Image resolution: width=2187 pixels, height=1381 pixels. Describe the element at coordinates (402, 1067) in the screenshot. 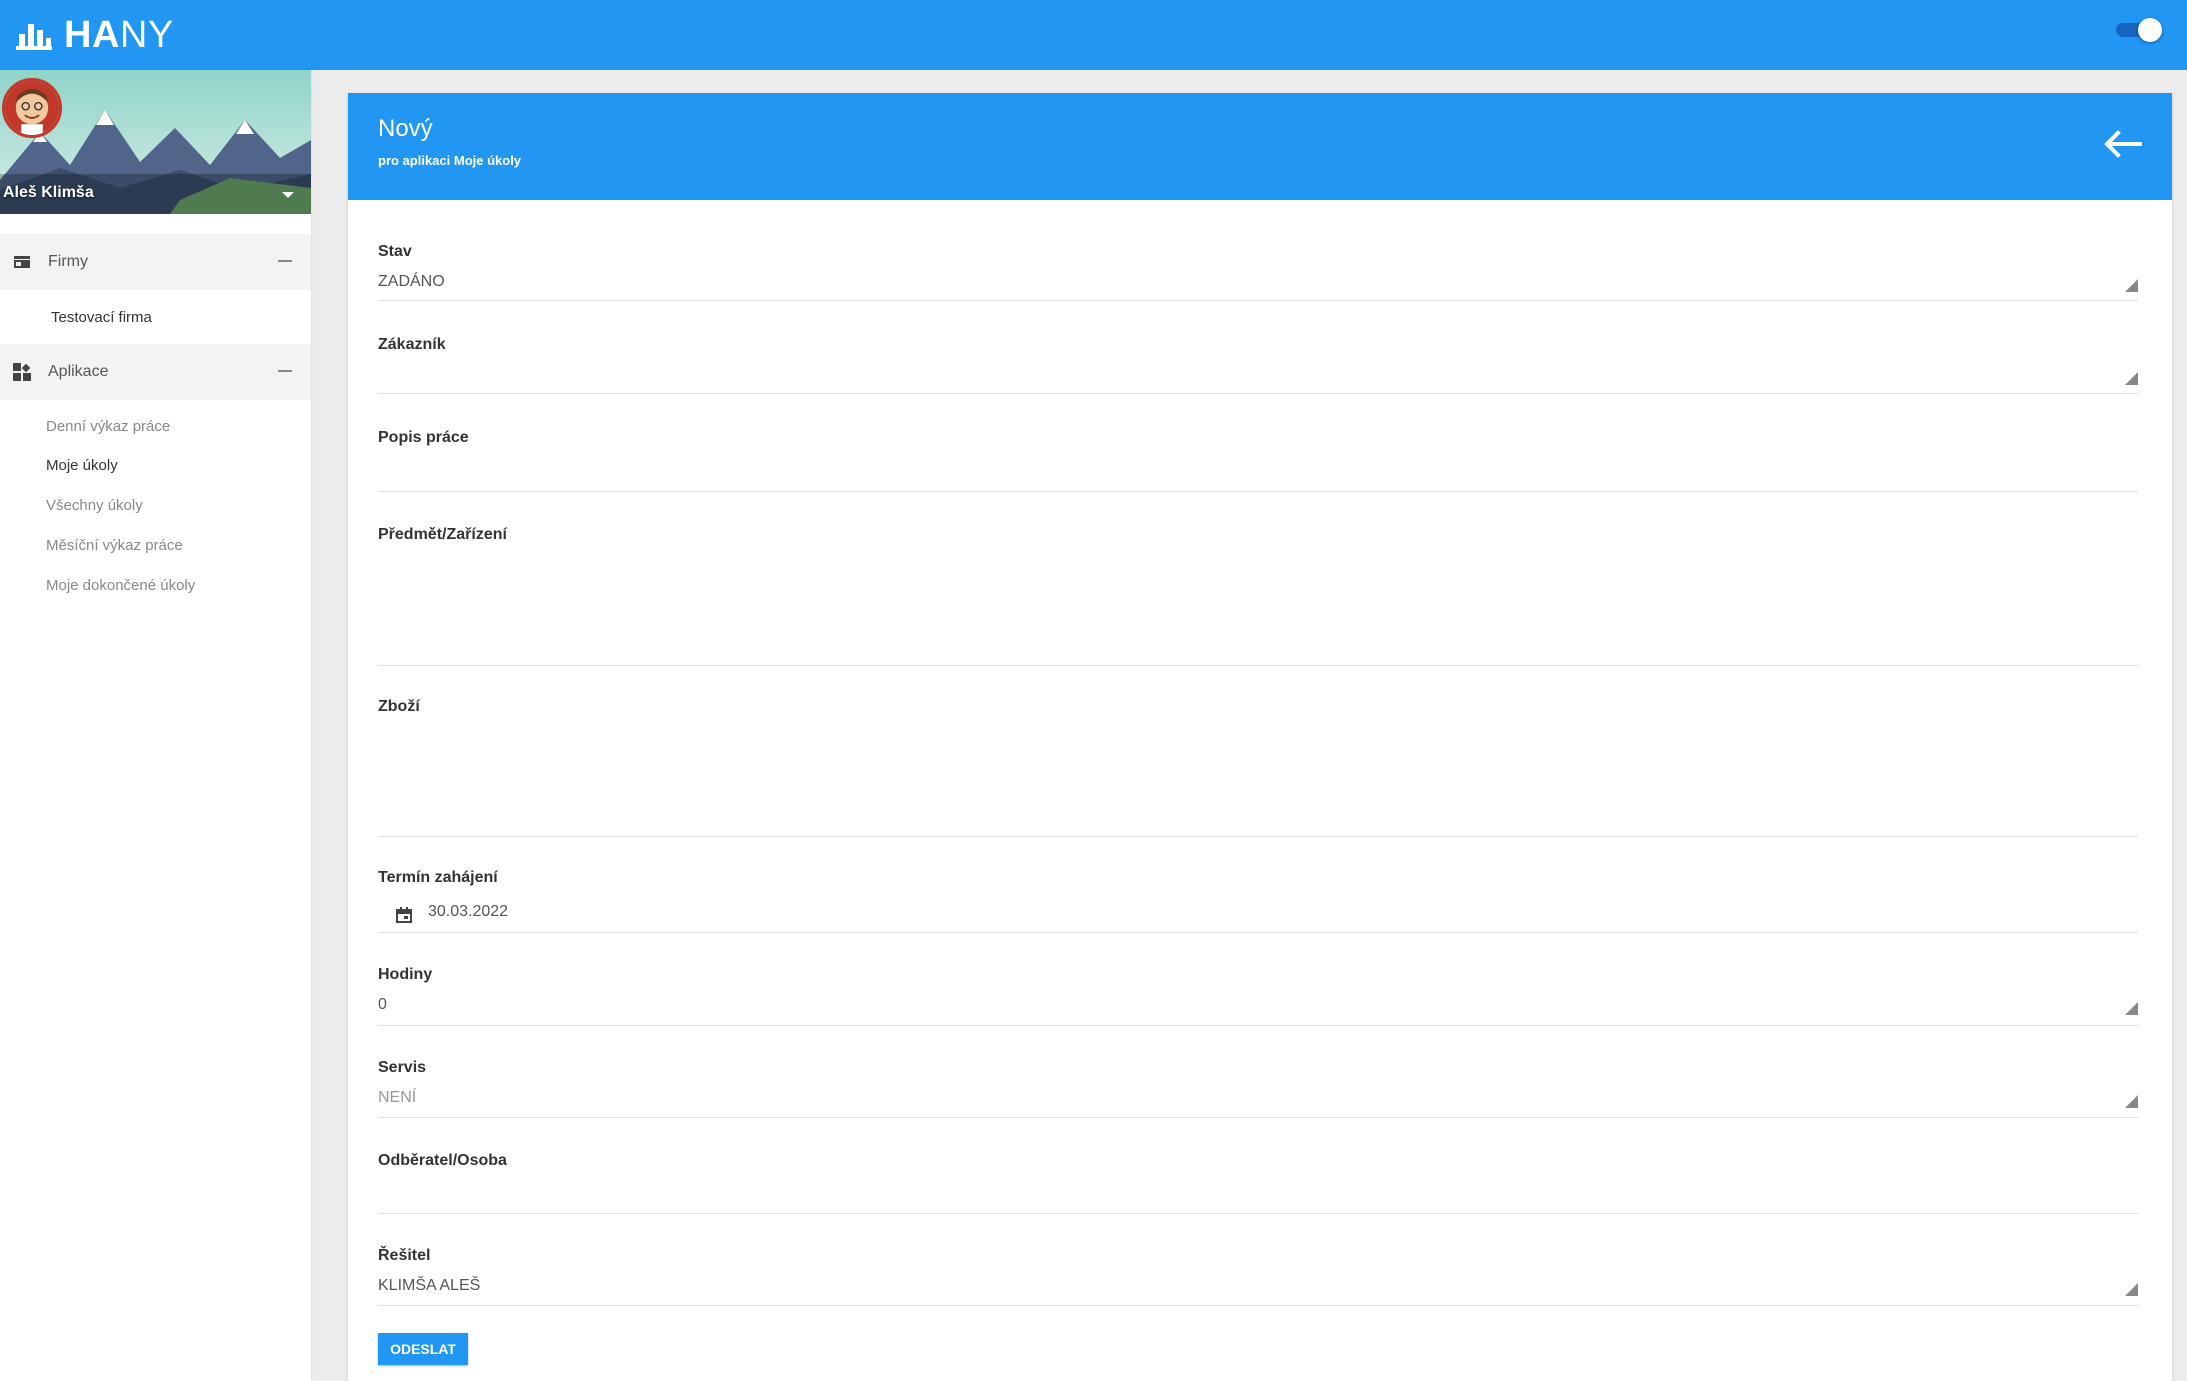

I see `field-label: Servis` at that location.